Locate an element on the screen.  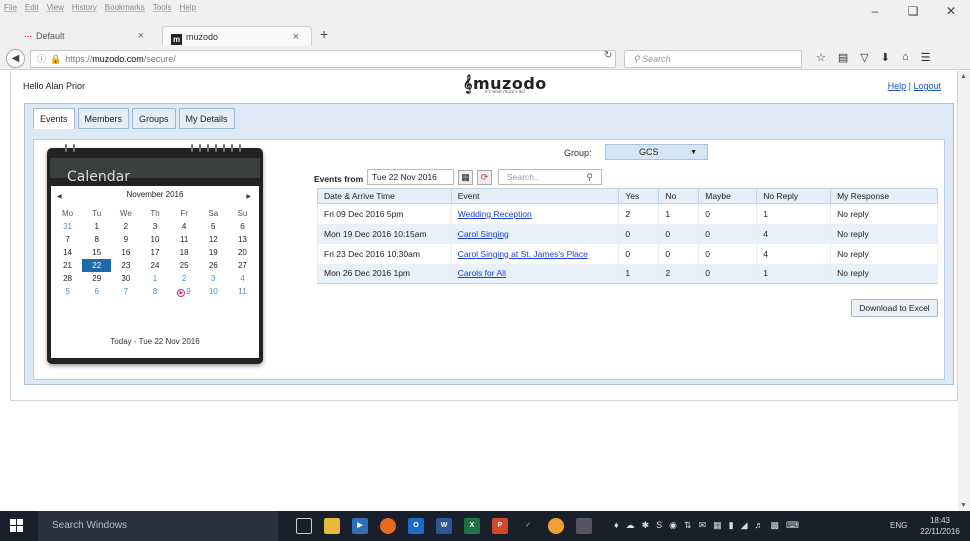
calendar-day: 27 is located at coordinates (242, 265).